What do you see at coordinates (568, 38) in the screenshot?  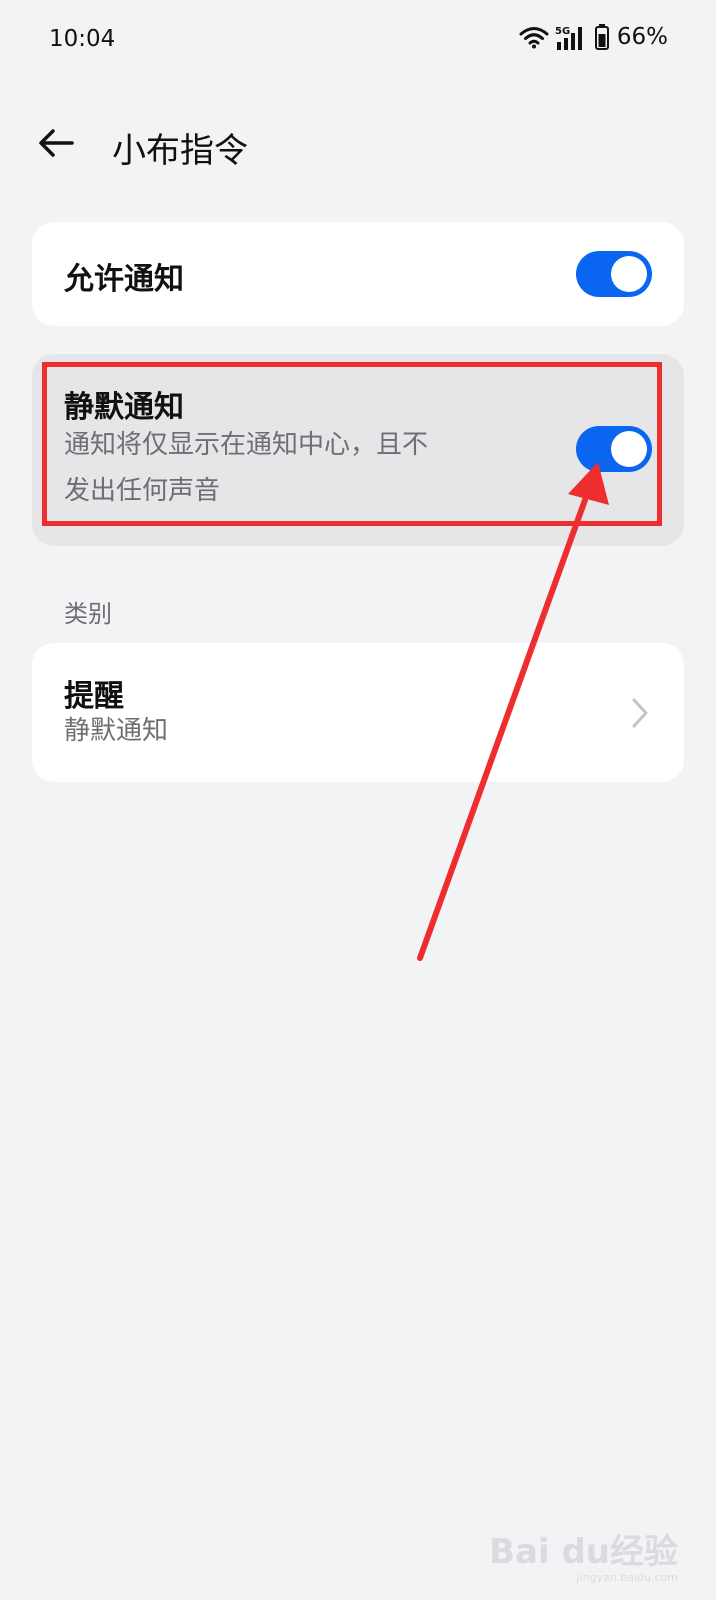 I see `signal-icon: 5G` at bounding box center [568, 38].